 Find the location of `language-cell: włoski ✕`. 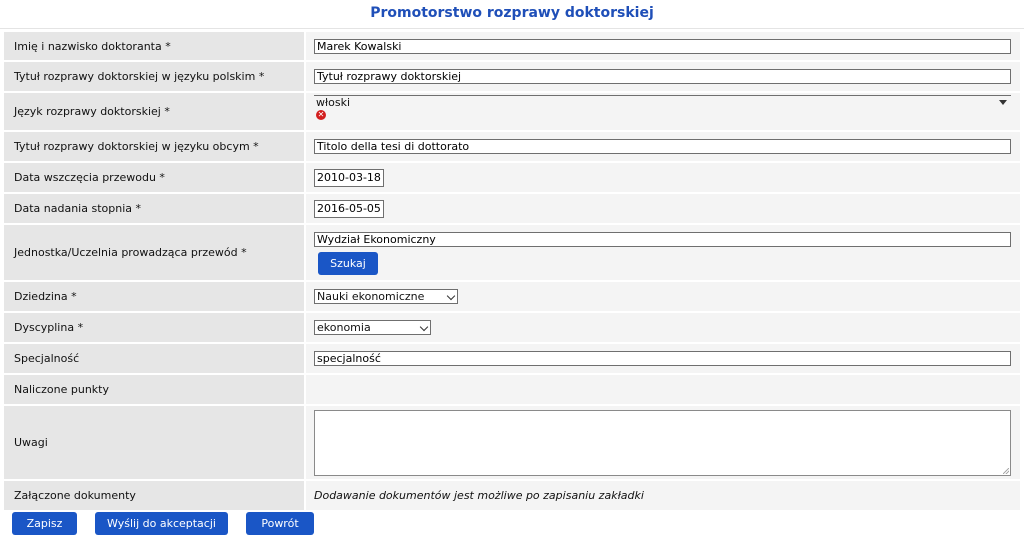

language-cell: włoski ✕ is located at coordinates (663, 111).